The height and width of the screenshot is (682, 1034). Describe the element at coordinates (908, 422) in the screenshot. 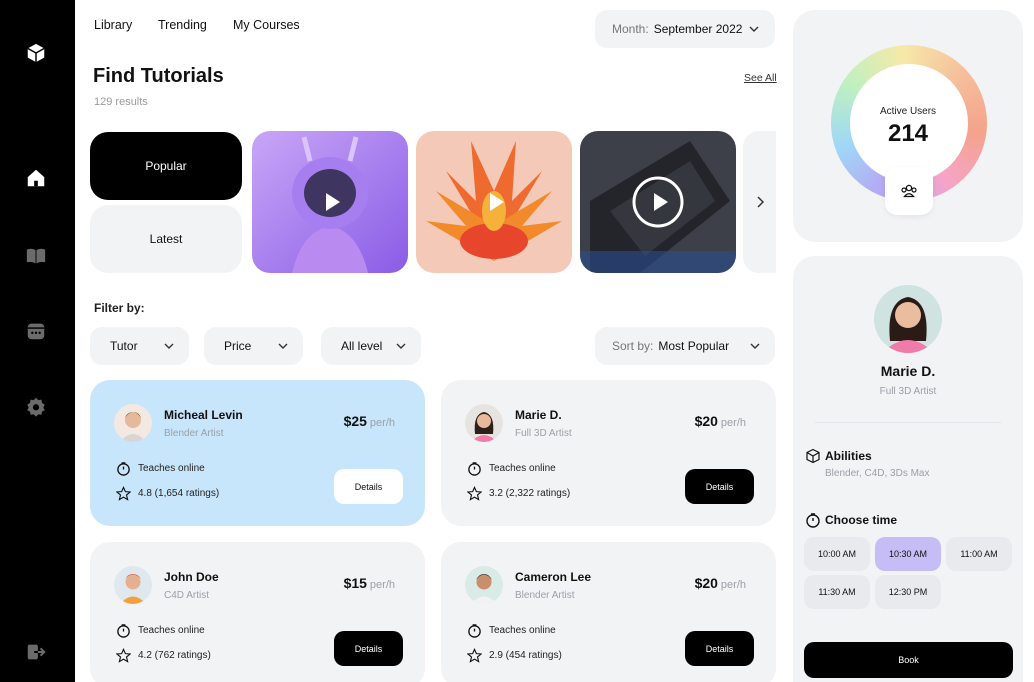

I see `divider` at that location.